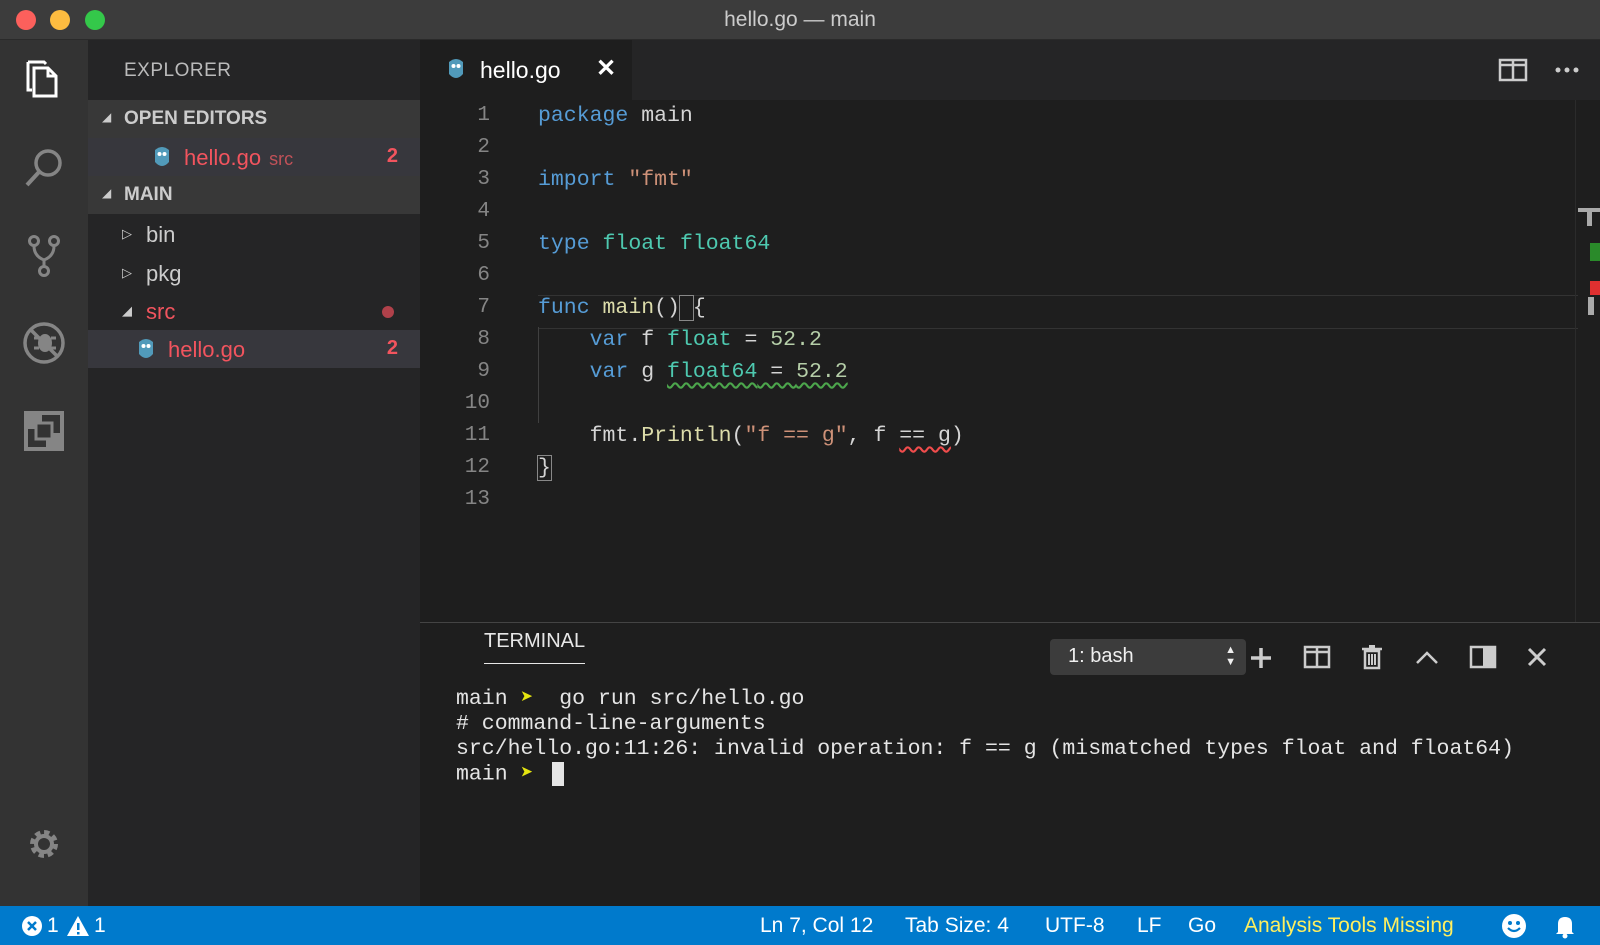 This screenshot has height=945, width=1600. Describe the element at coordinates (611, 724) in the screenshot. I see `terminal-line: # command-line-arguments` at that location.